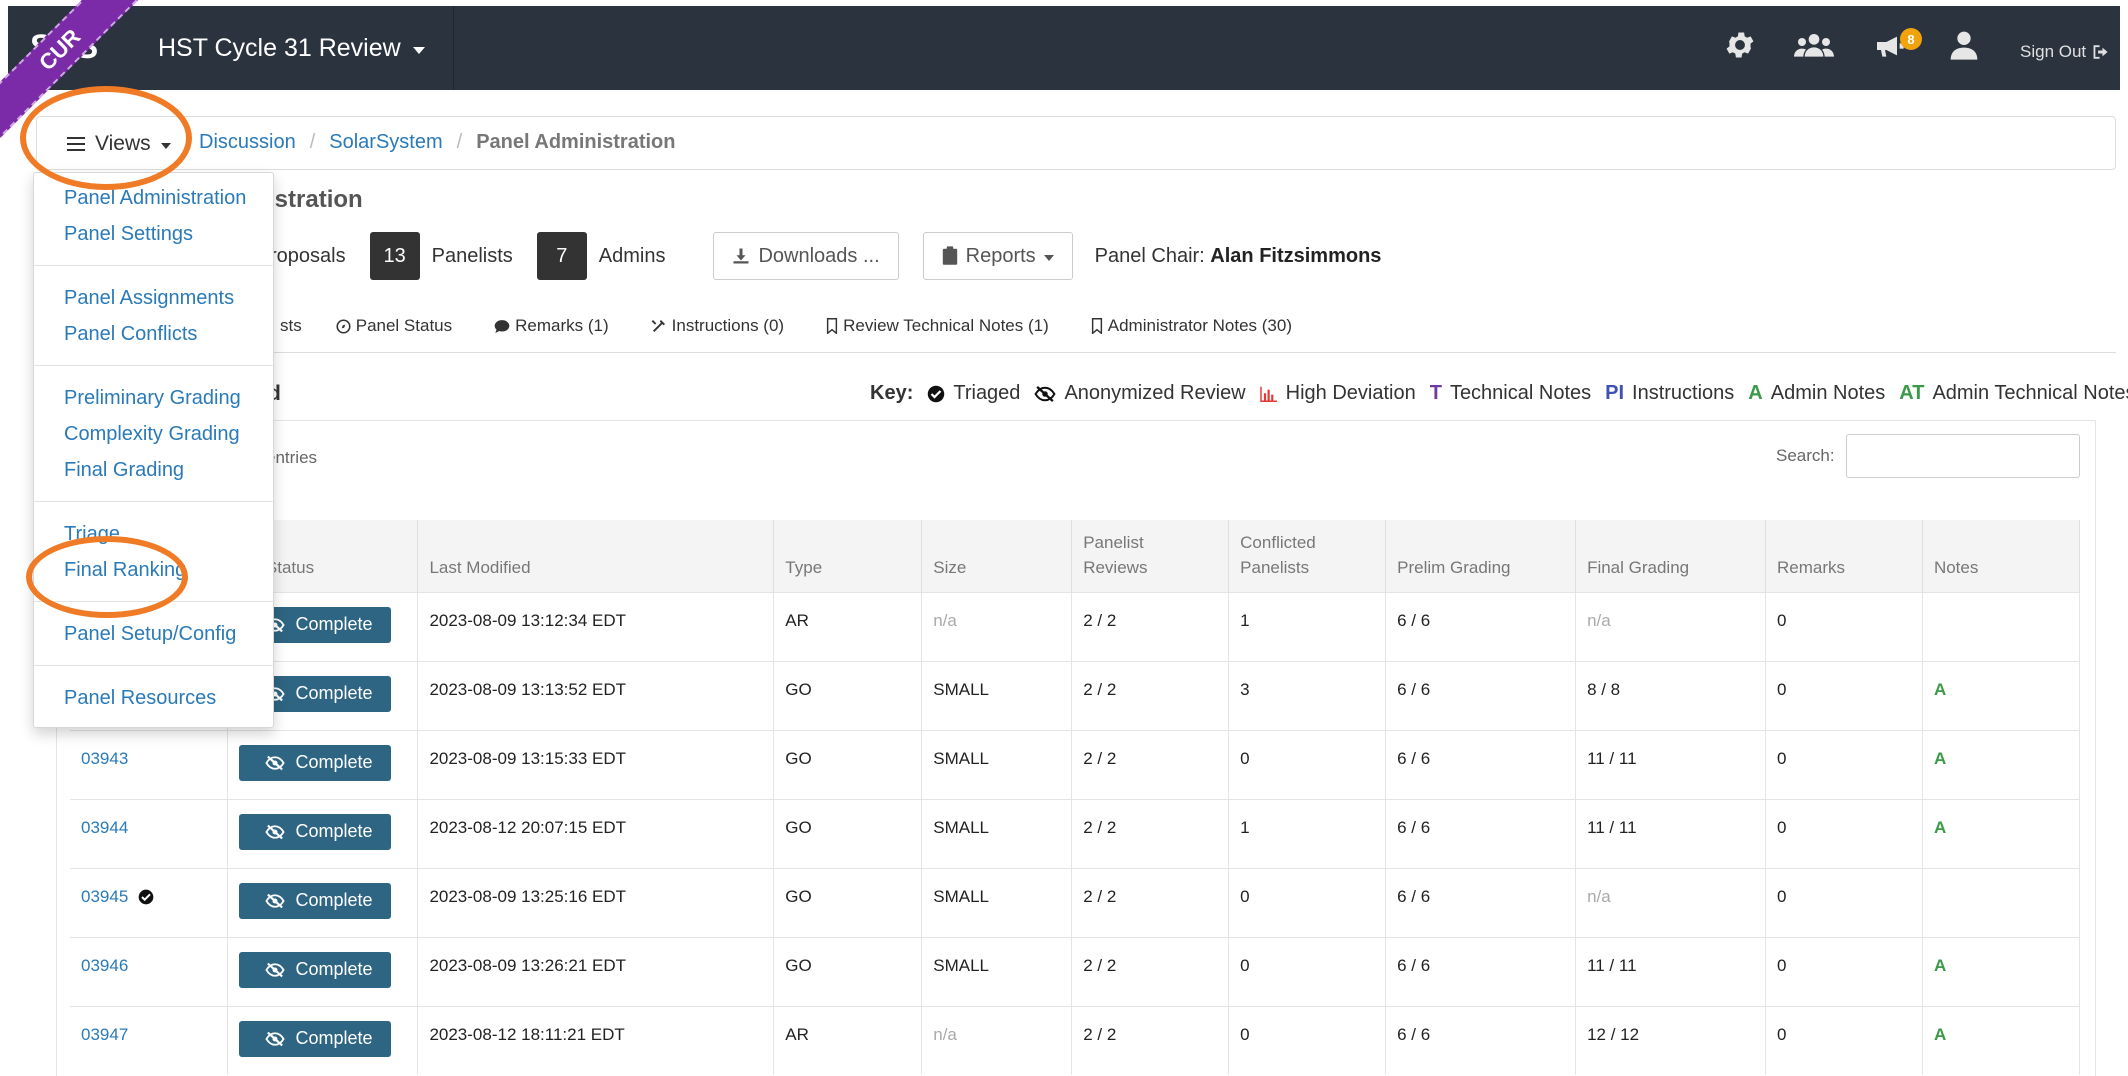 Image resolution: width=2128 pixels, height=1076 pixels. Describe the element at coordinates (596, 556) in the screenshot. I see `col-header-last-modified: Last Modified` at that location.